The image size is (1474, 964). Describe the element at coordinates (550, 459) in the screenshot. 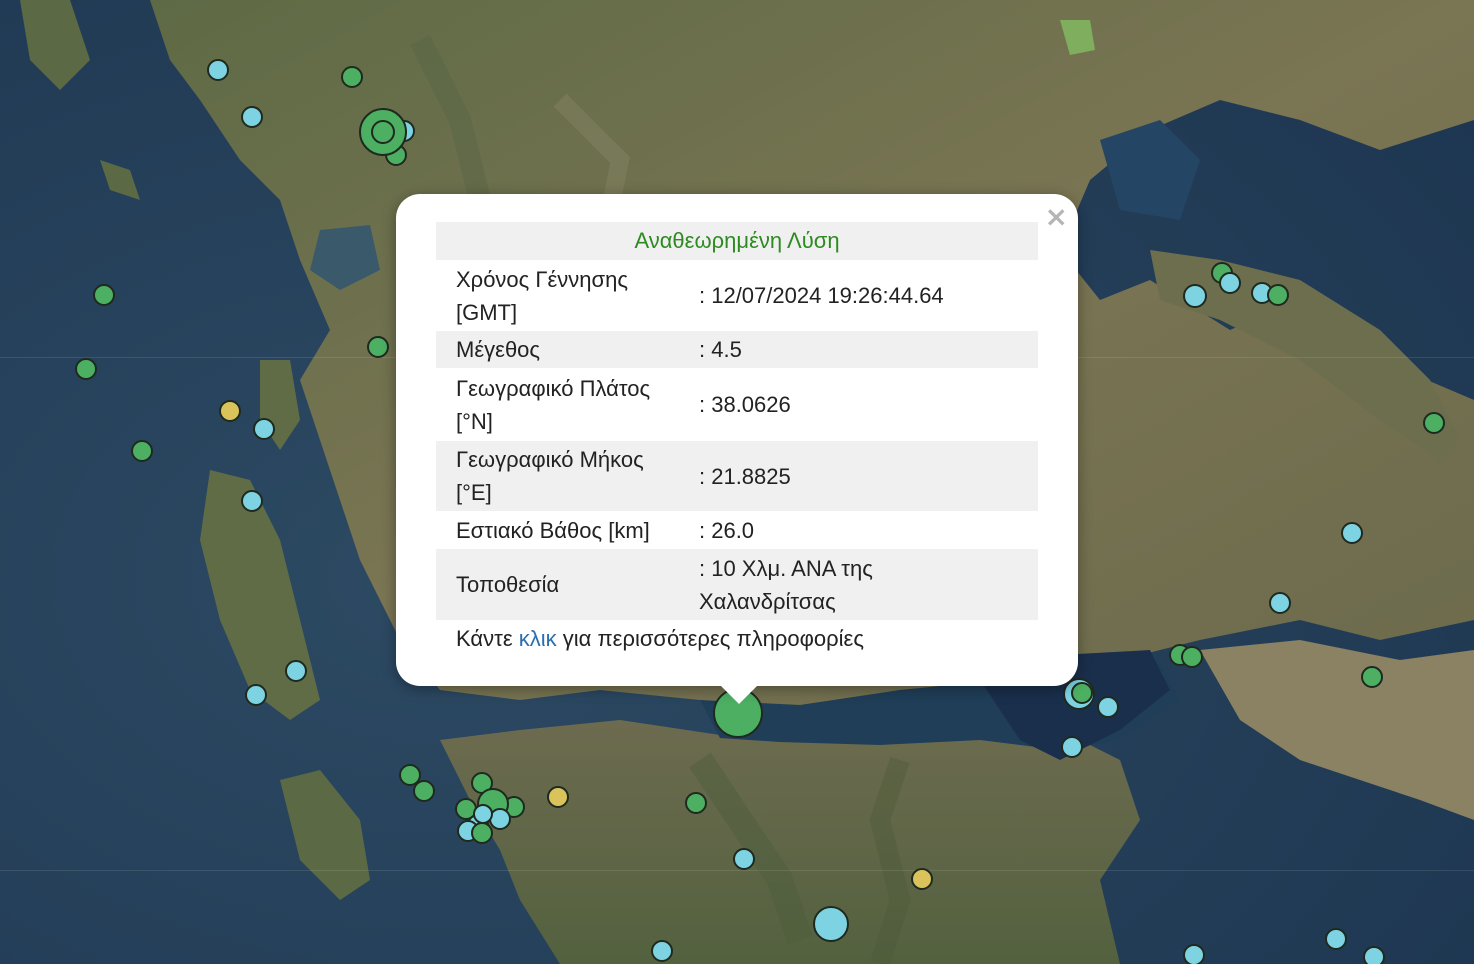

I see `row-label-line: Γεωγραφικό Μήκος` at that location.